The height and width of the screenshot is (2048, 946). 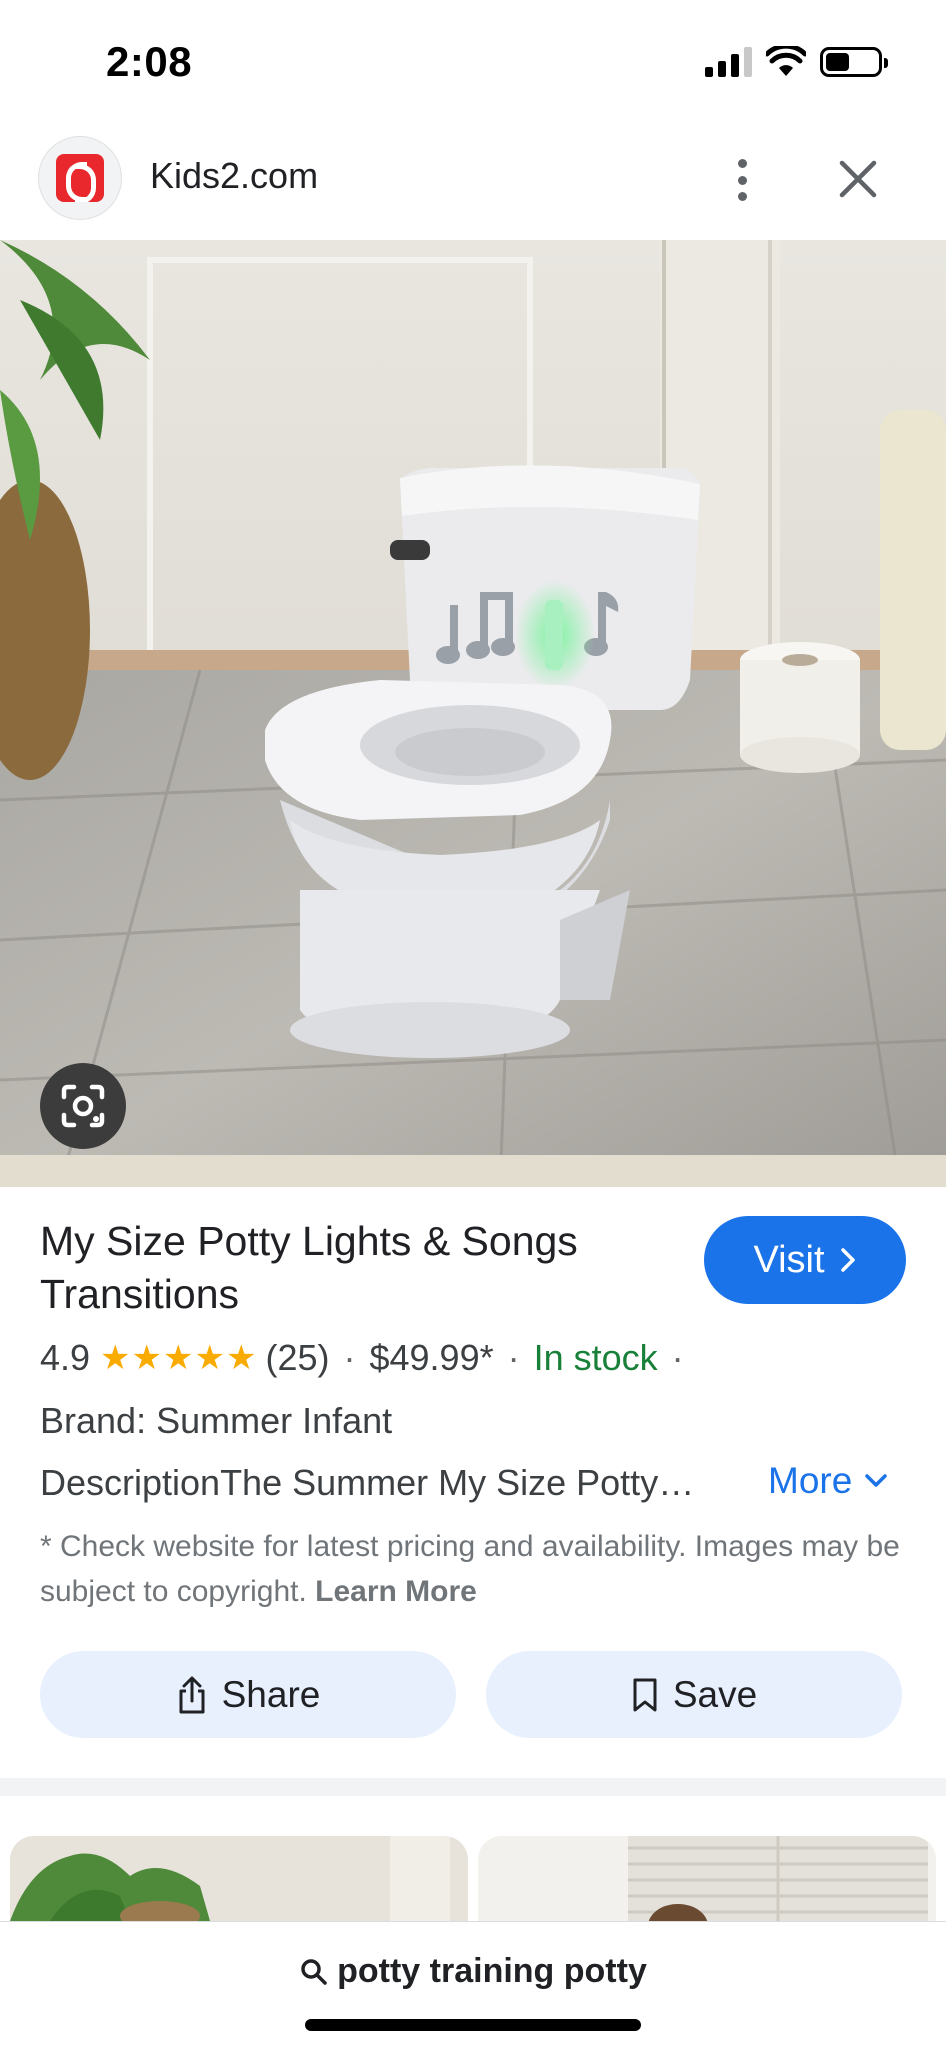 What do you see at coordinates (742, 180) in the screenshot?
I see `more-vert-icon` at bounding box center [742, 180].